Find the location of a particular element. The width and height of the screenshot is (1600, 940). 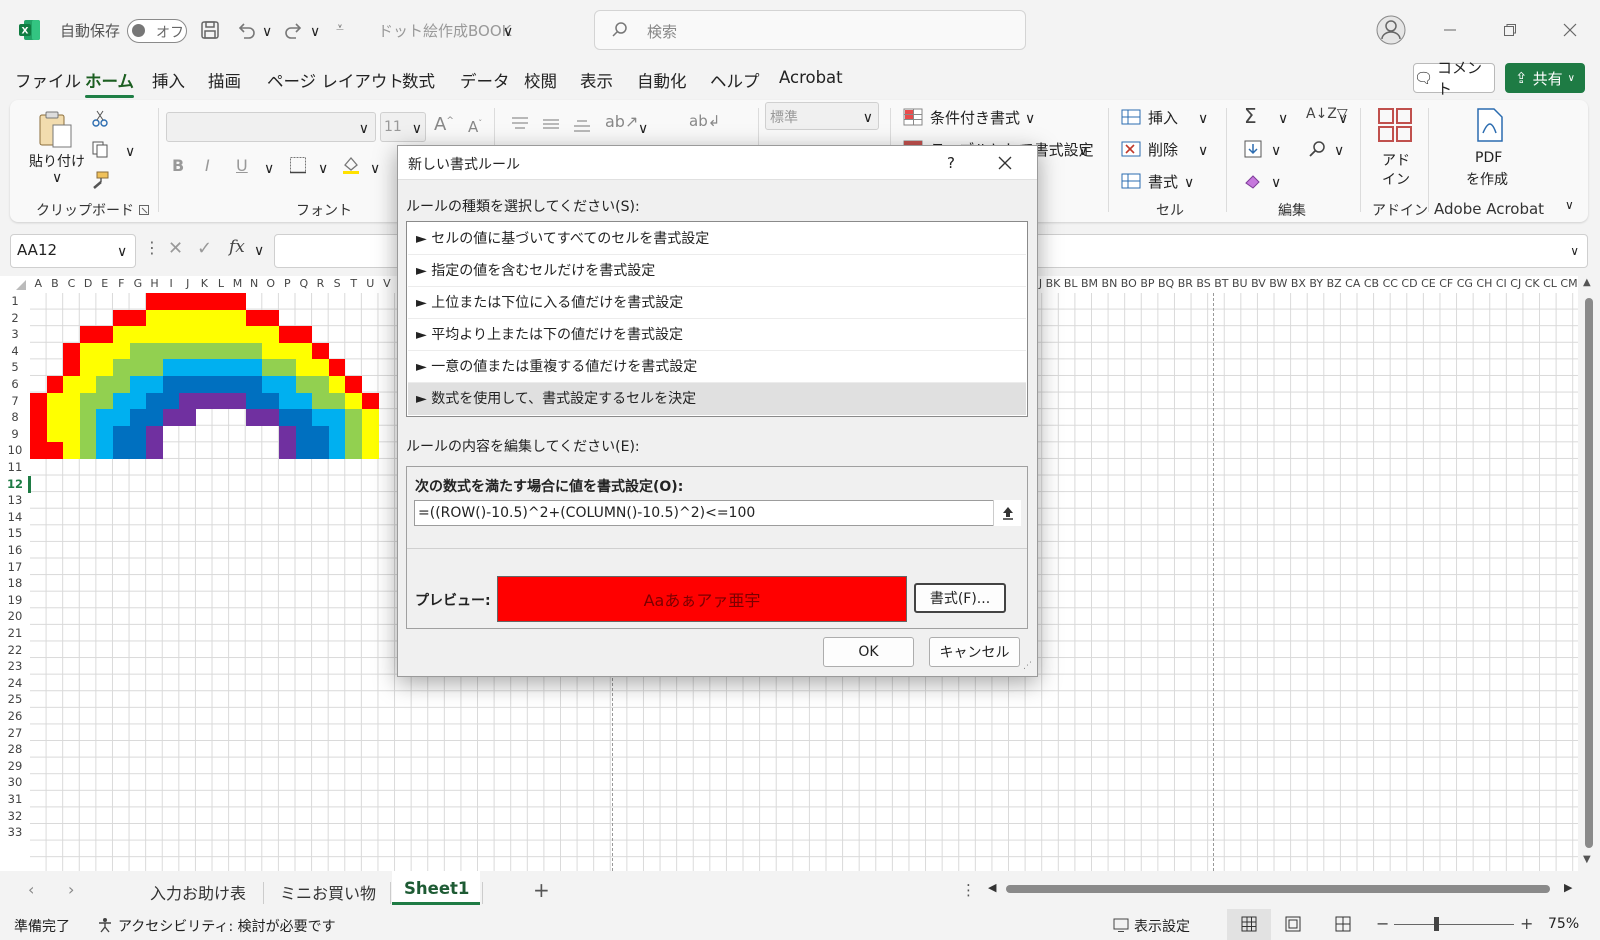

conditional-formatting-icon is located at coordinates (913, 117).